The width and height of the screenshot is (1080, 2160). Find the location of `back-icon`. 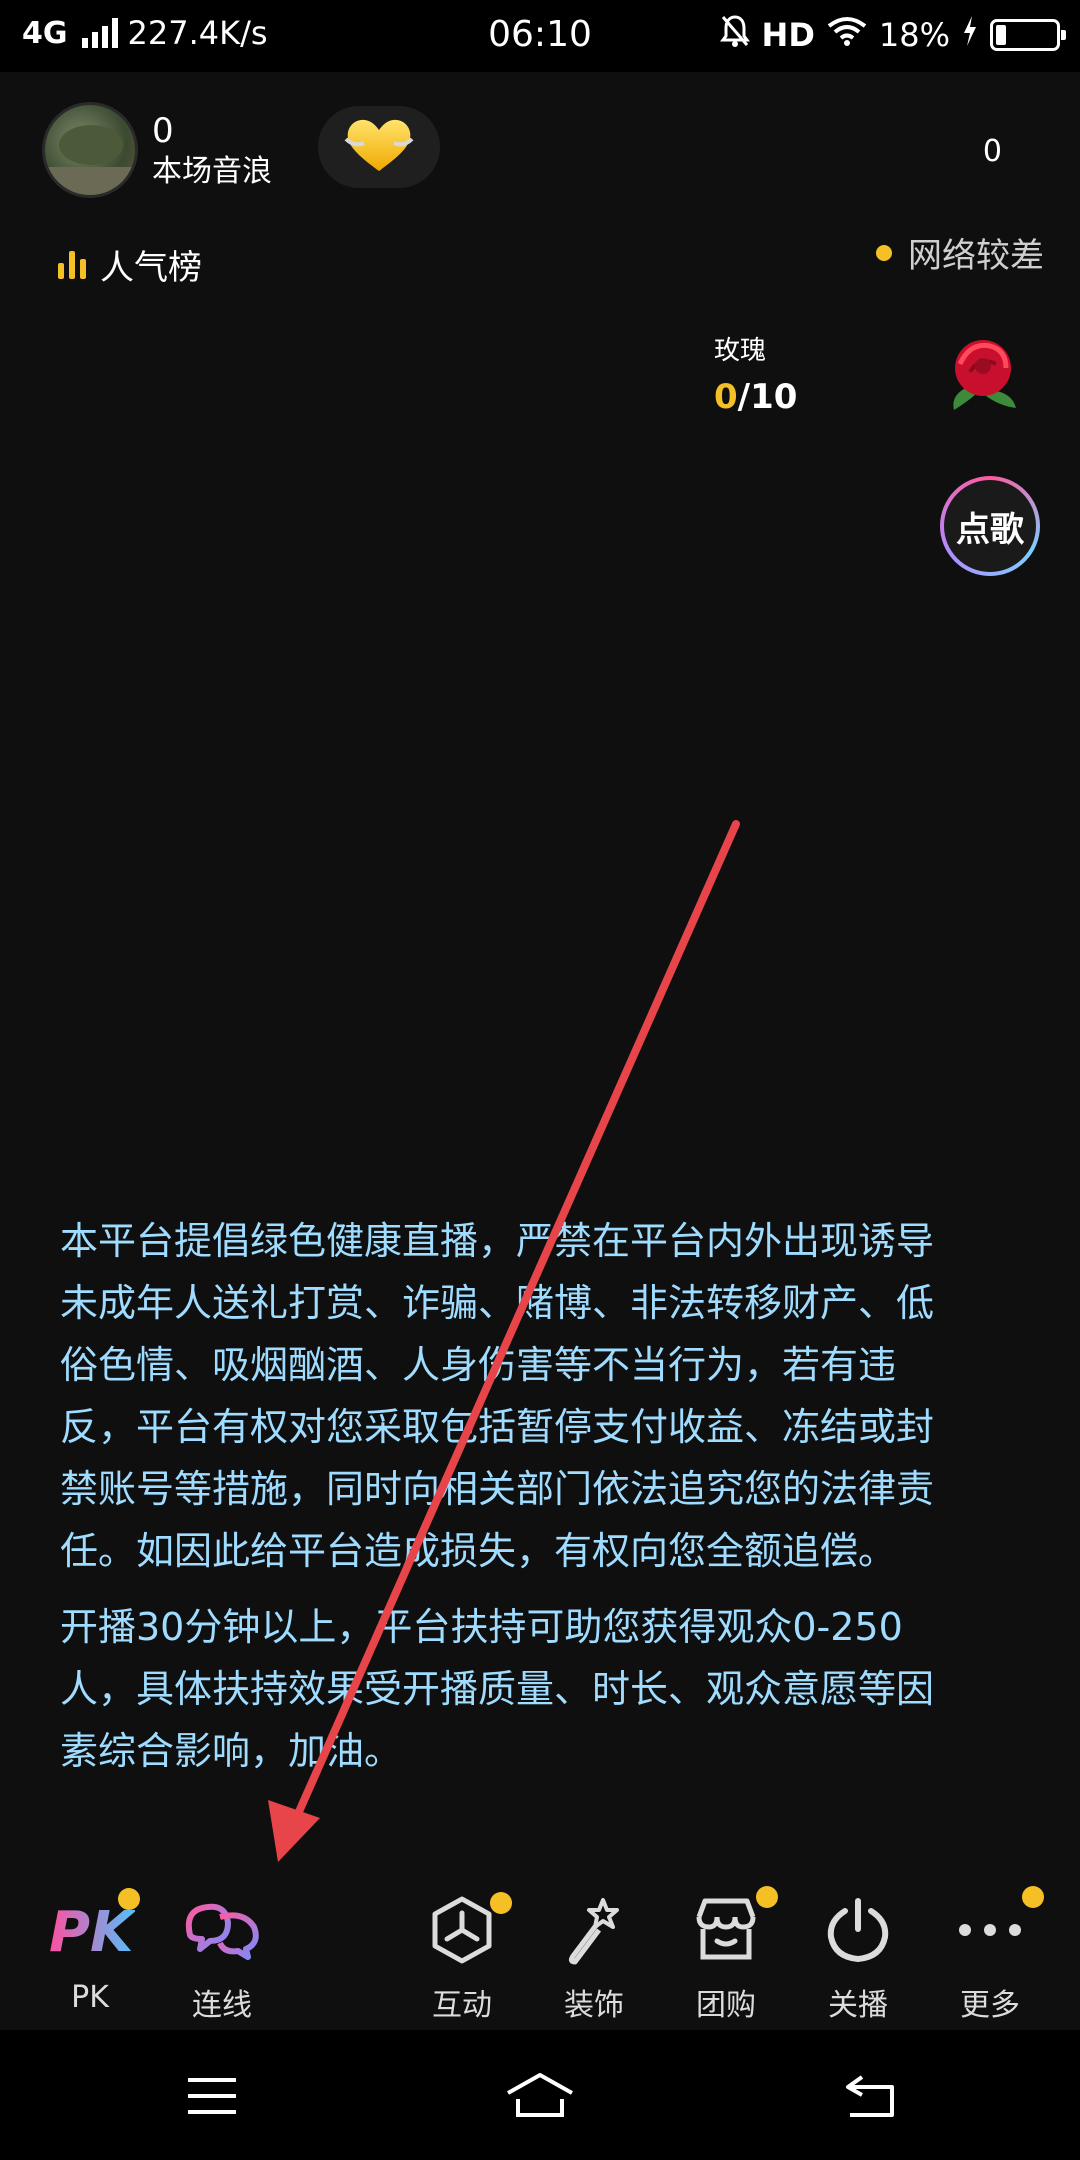

back-icon is located at coordinates (870, 2096).